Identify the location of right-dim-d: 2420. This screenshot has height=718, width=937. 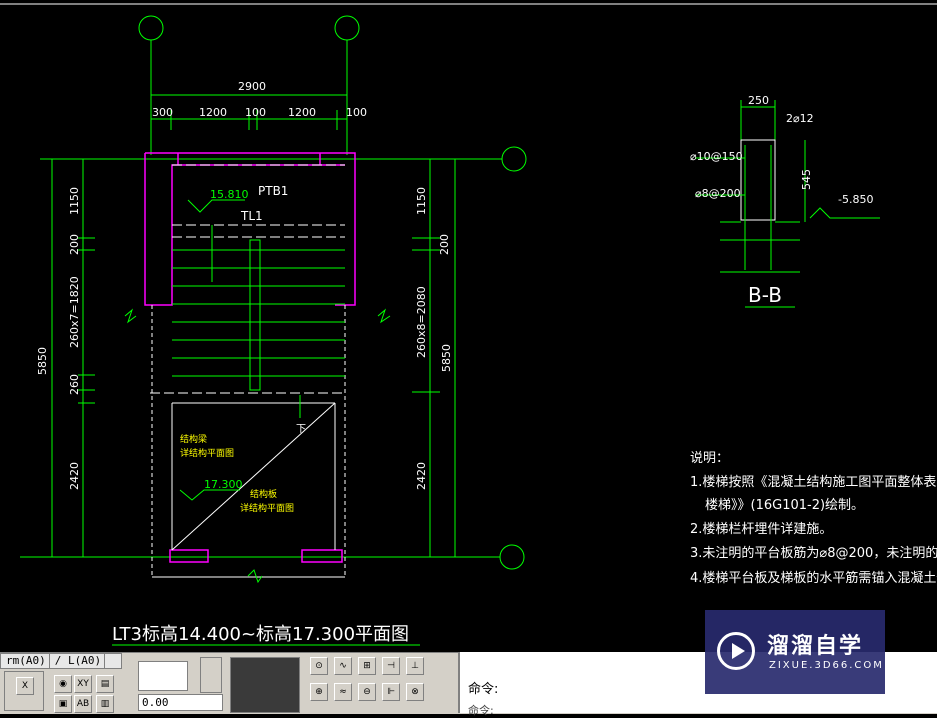
(421, 476).